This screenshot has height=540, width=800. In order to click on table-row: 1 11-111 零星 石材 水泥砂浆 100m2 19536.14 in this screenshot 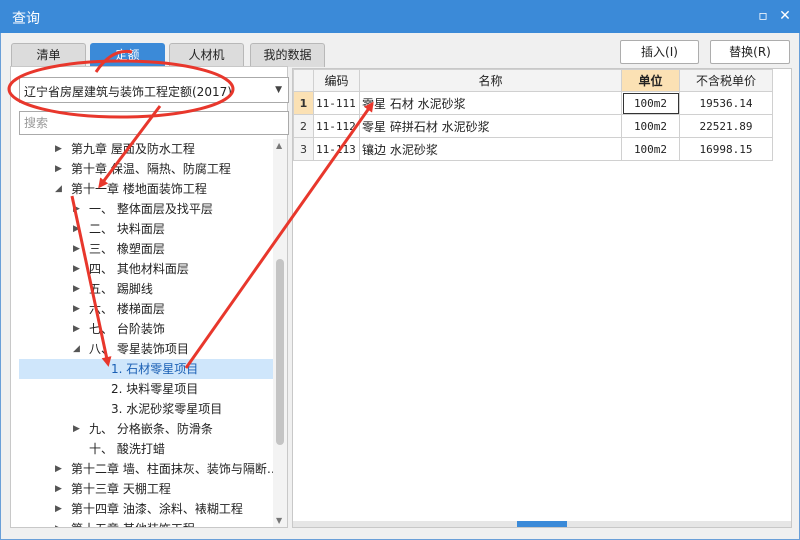, I will do `click(533, 103)`.